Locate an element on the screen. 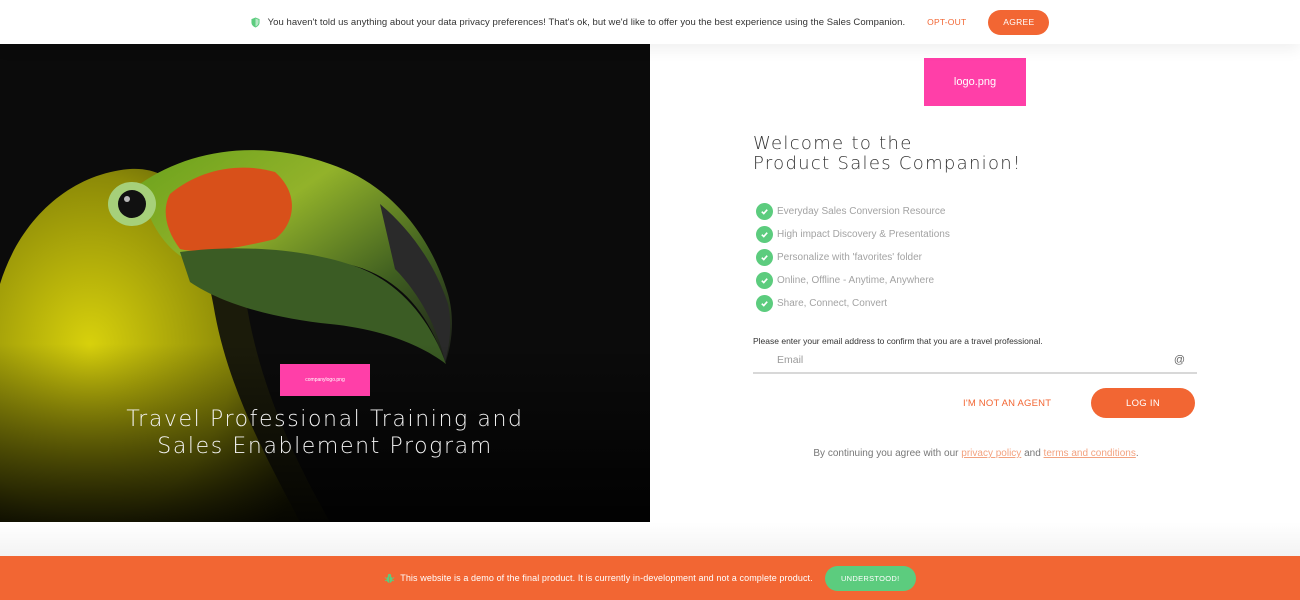  terms-prefix: By continuing you agree with our is located at coordinates (886, 453).